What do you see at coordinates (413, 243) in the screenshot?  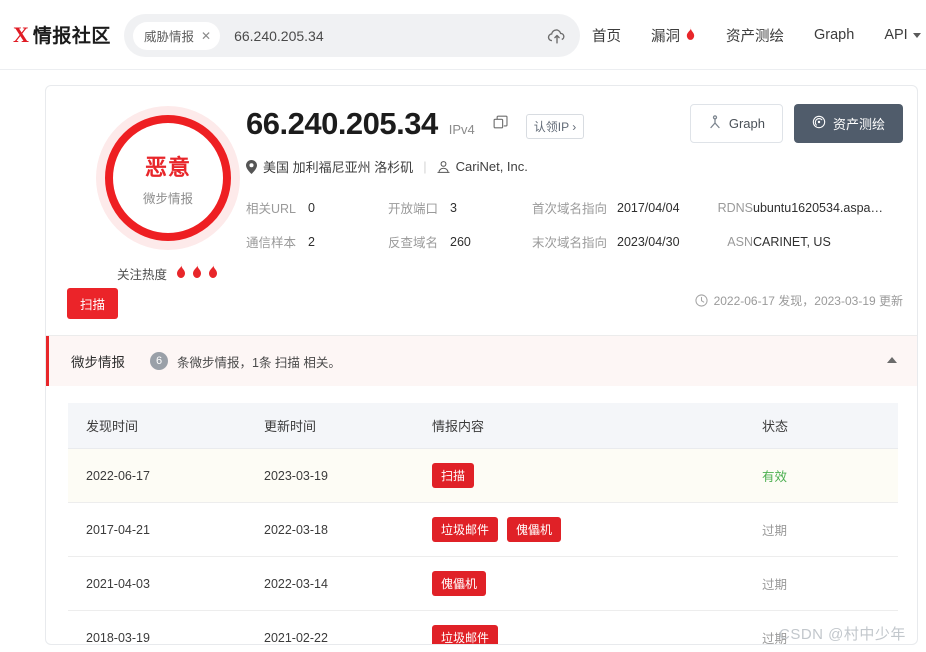 I see `meta-key: 反查域名` at bounding box center [413, 243].